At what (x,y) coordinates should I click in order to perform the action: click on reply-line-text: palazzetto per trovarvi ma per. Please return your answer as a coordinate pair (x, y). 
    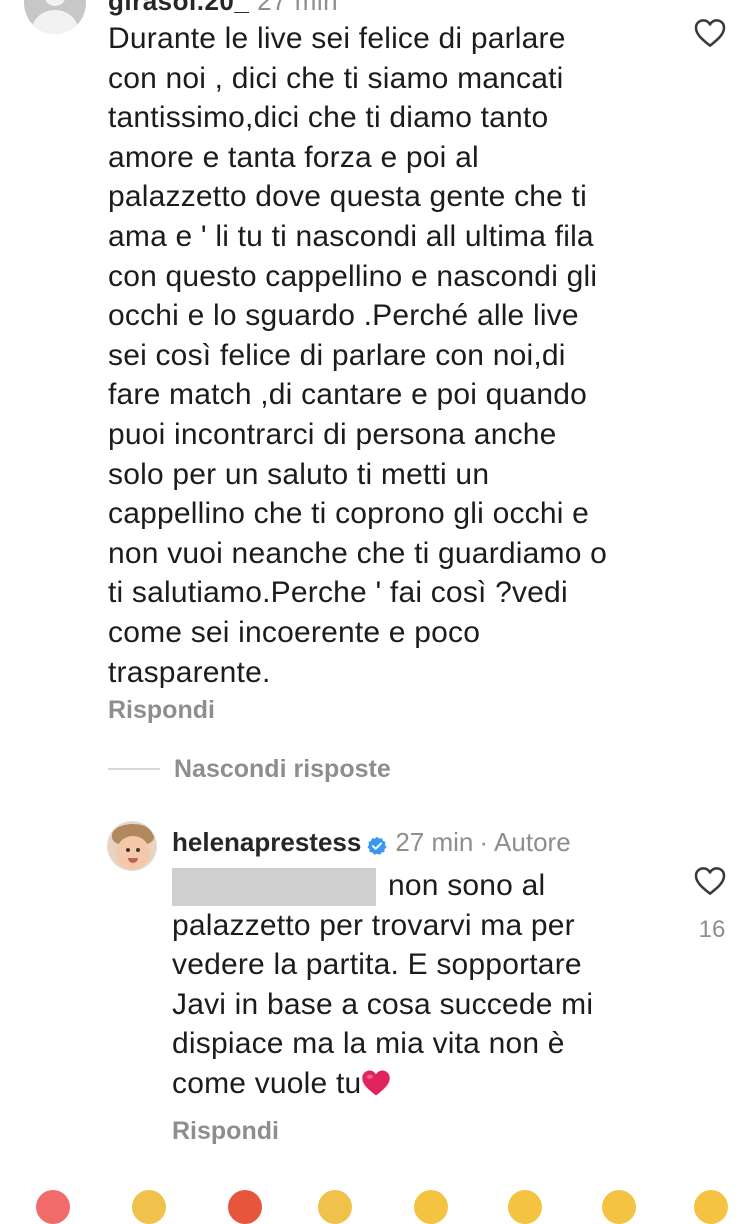
    Looking at the image, I should click on (373, 925).